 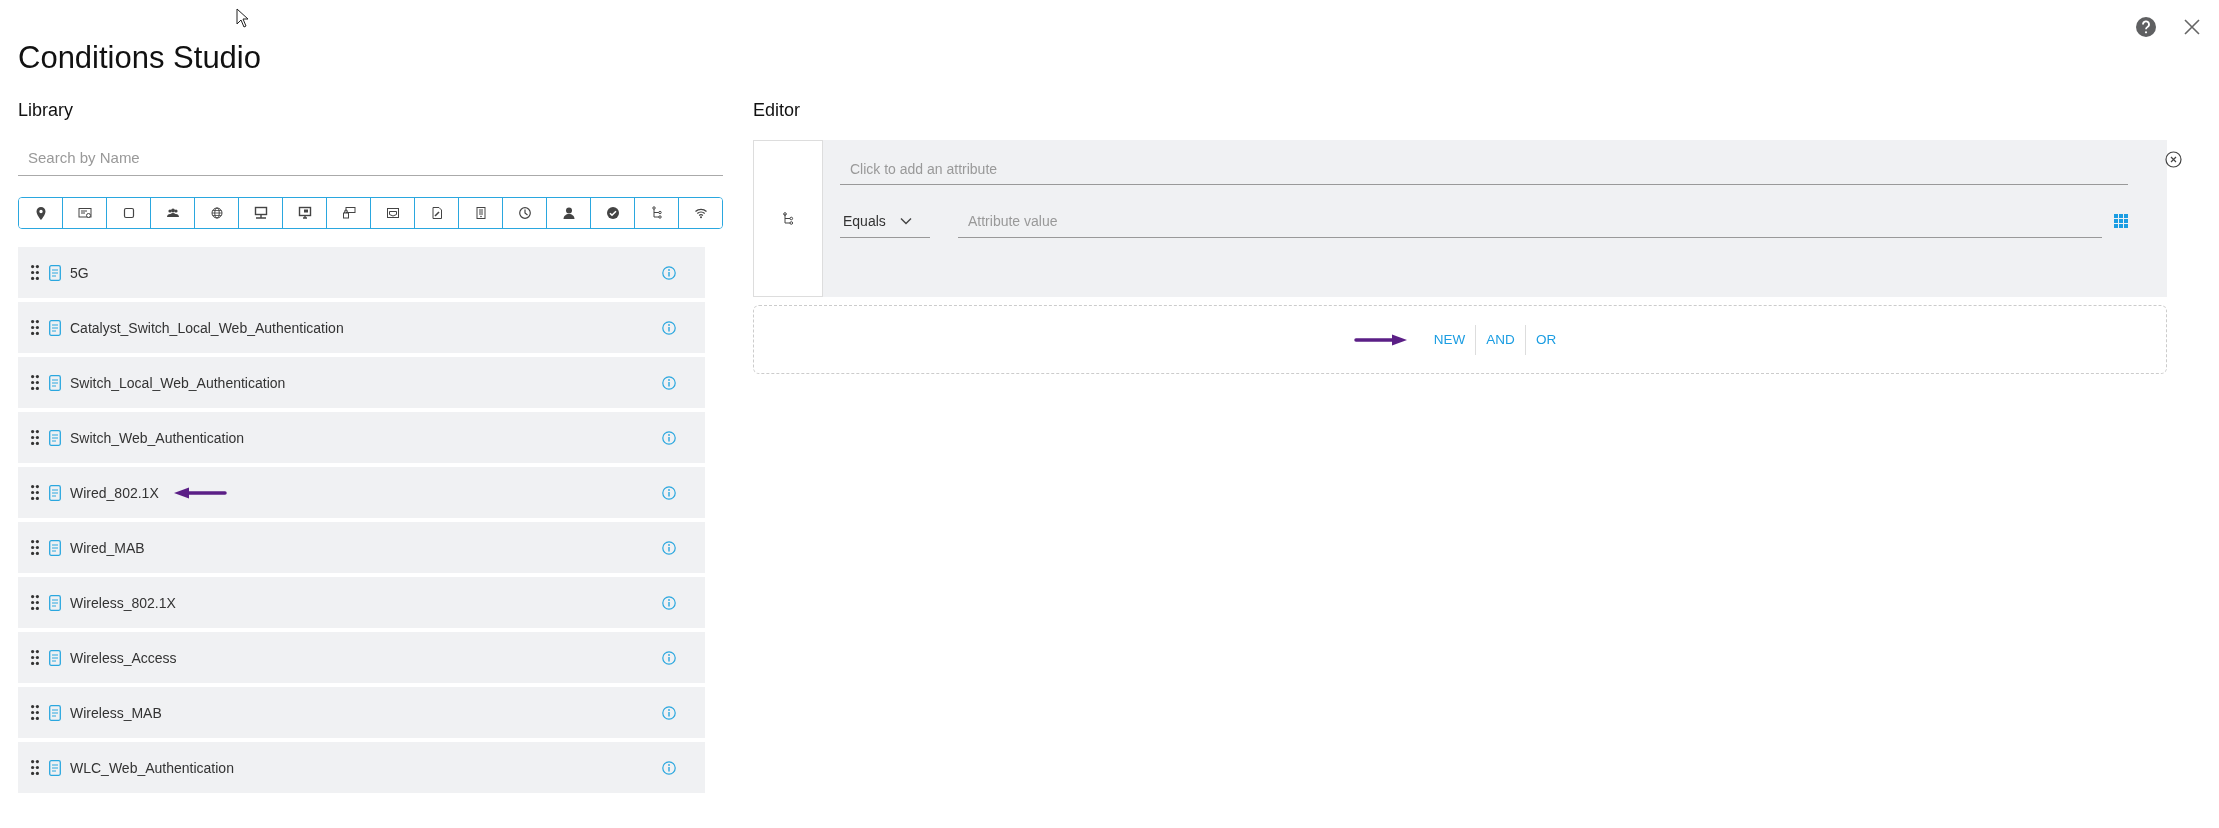 What do you see at coordinates (242, 18) in the screenshot?
I see `mouse-pointer-icon` at bounding box center [242, 18].